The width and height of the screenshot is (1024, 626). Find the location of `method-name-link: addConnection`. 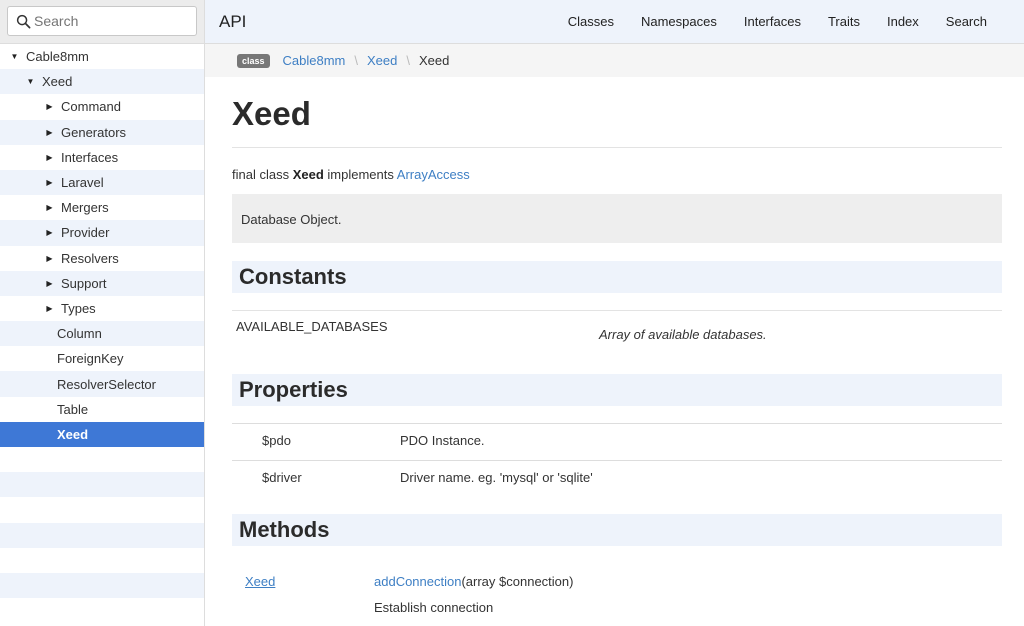

method-name-link: addConnection is located at coordinates (417, 581).